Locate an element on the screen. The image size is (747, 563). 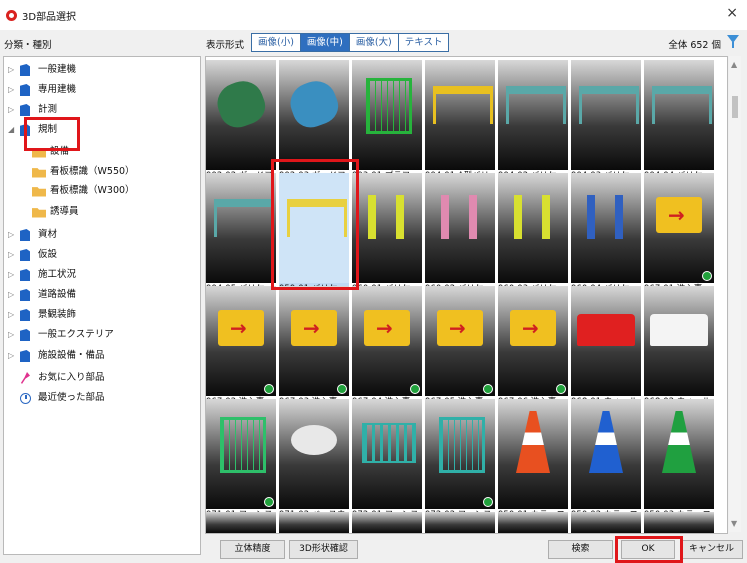
tree-item: ▷ 施設設備・備品 is located at coordinates (98, 356).